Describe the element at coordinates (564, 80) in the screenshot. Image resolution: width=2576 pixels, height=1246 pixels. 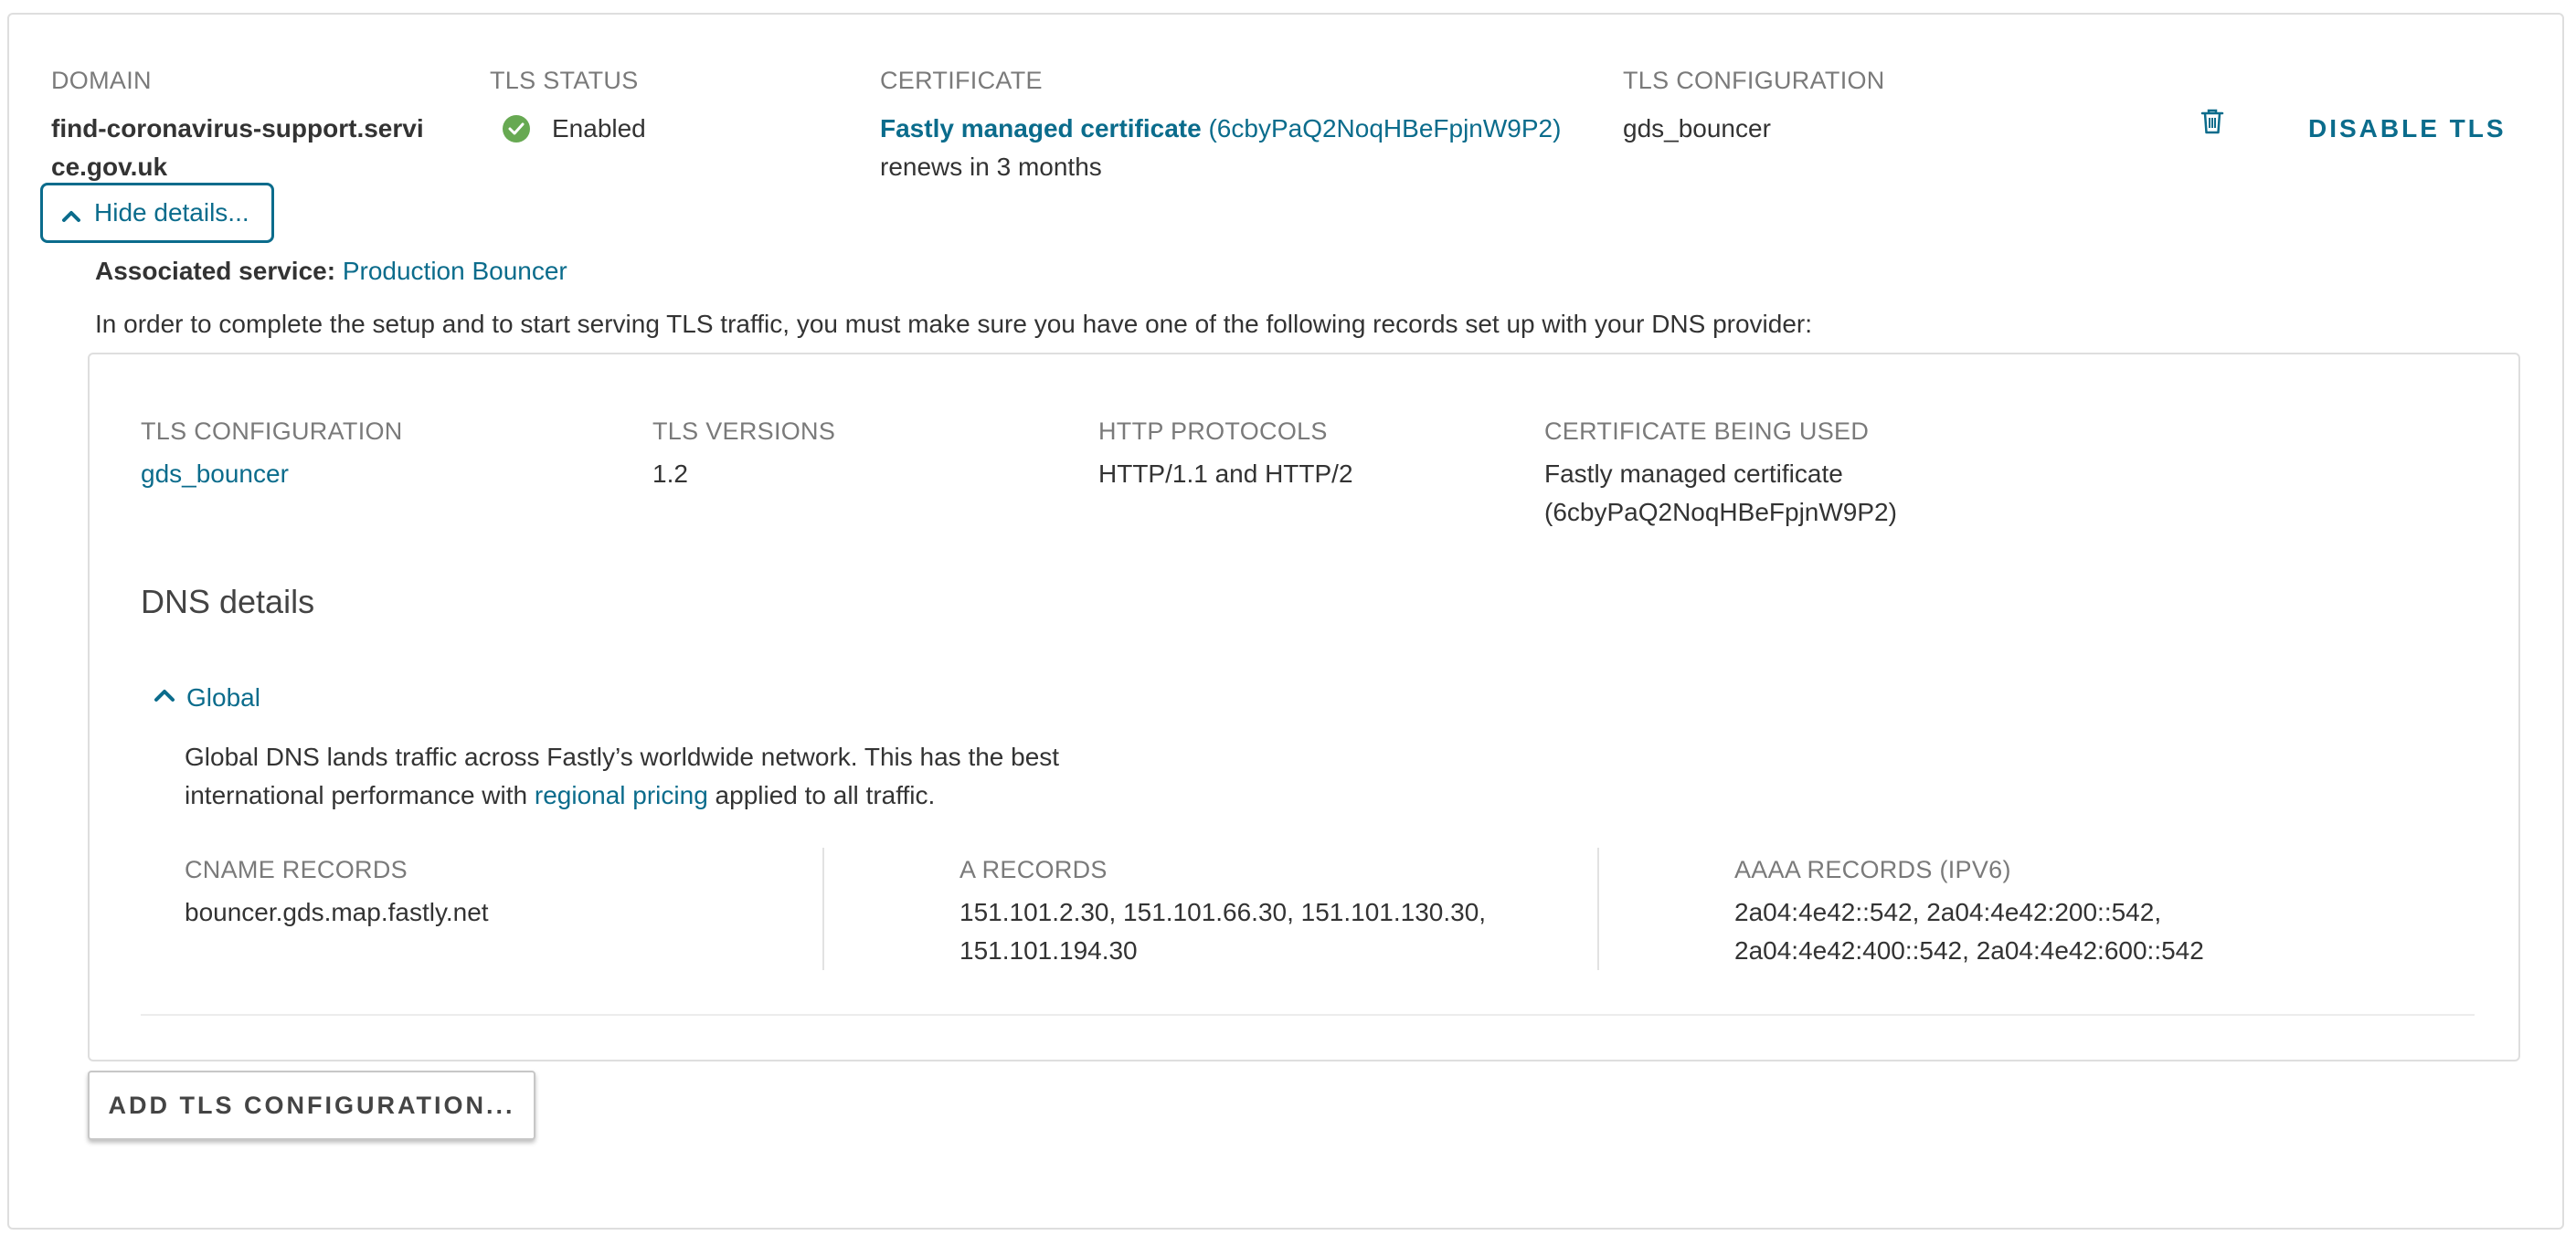
I see `tls-status-column-label: TLS STATUS` at that location.